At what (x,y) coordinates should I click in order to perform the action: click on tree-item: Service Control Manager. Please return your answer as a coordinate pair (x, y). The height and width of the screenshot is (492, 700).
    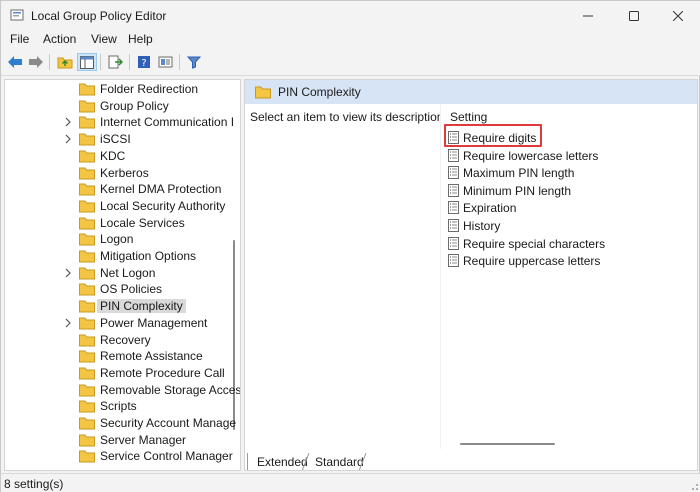
    Looking at the image, I should click on (119, 456).